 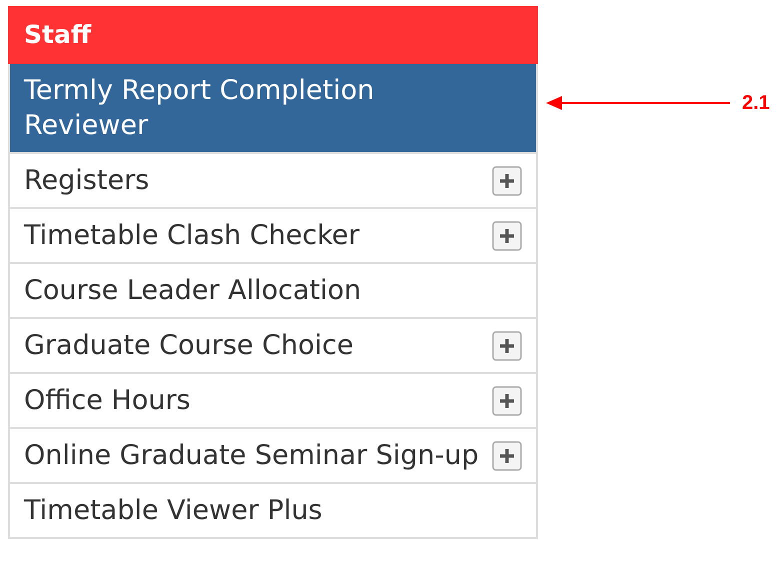 What do you see at coordinates (87, 181) in the screenshot?
I see `menu-item-label: Registers` at bounding box center [87, 181].